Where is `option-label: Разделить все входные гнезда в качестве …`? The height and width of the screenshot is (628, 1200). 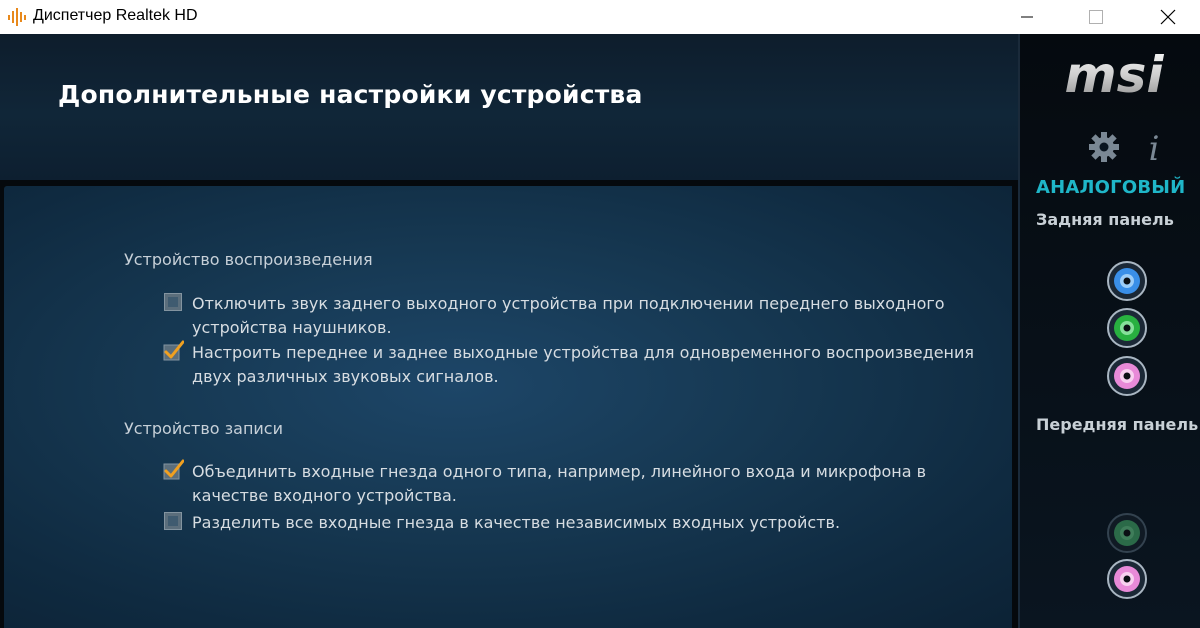 option-label: Разделить все входные гнезда в качестве … is located at coordinates (516, 522).